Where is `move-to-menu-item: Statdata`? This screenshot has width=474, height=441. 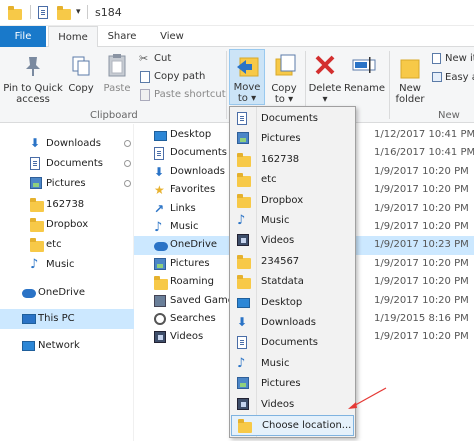
move-to-menu-item: Statdata is located at coordinates (292, 282).